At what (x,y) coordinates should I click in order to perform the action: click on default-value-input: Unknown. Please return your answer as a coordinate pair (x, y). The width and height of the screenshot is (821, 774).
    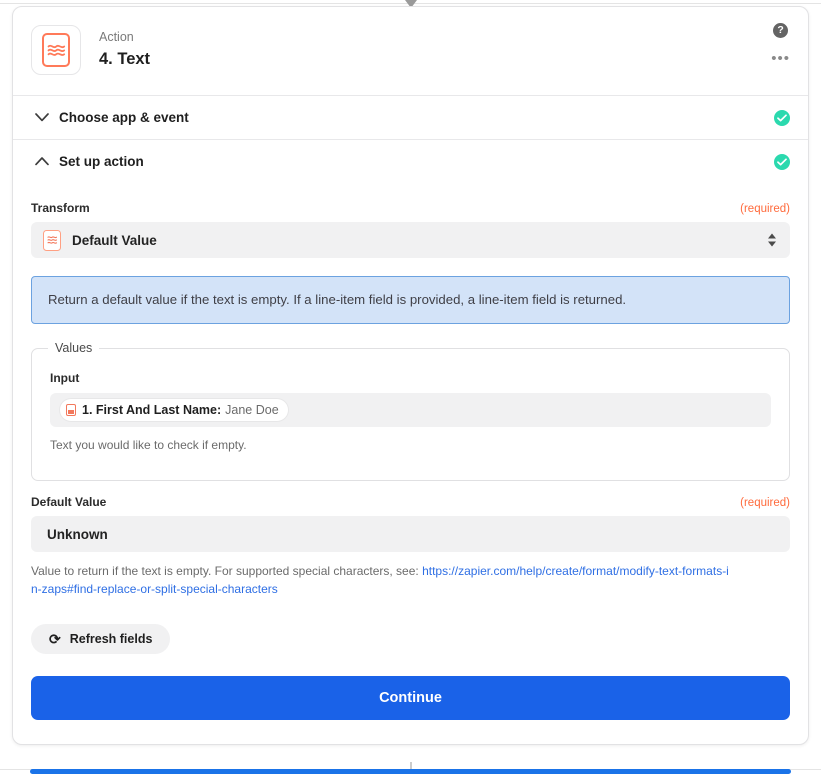
    Looking at the image, I should click on (410, 534).